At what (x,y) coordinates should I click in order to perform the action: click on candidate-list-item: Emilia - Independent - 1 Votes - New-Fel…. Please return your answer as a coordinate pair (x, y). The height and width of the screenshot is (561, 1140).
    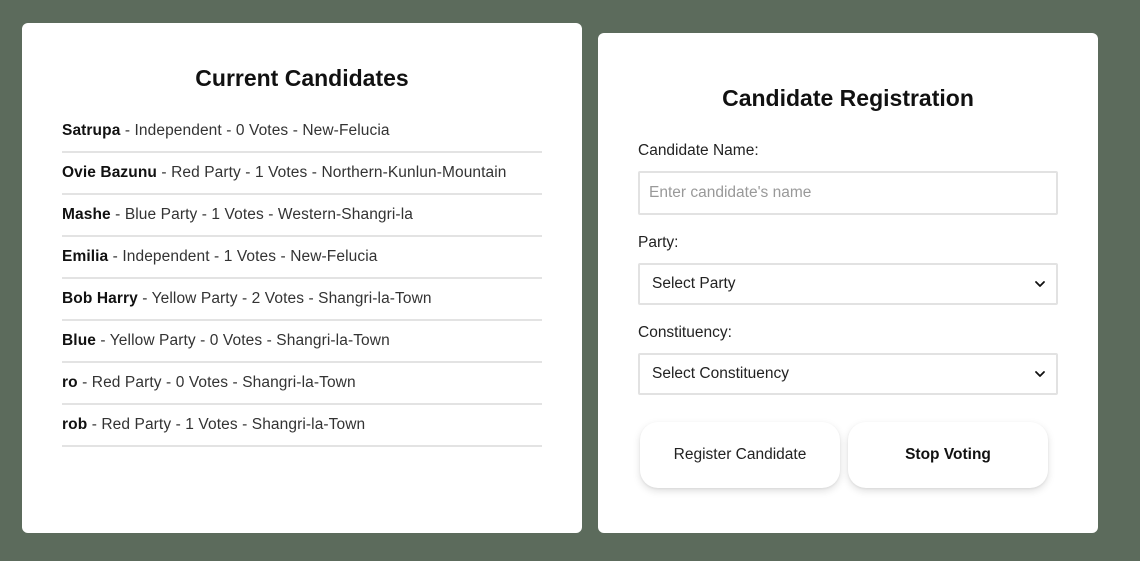
    Looking at the image, I should click on (302, 258).